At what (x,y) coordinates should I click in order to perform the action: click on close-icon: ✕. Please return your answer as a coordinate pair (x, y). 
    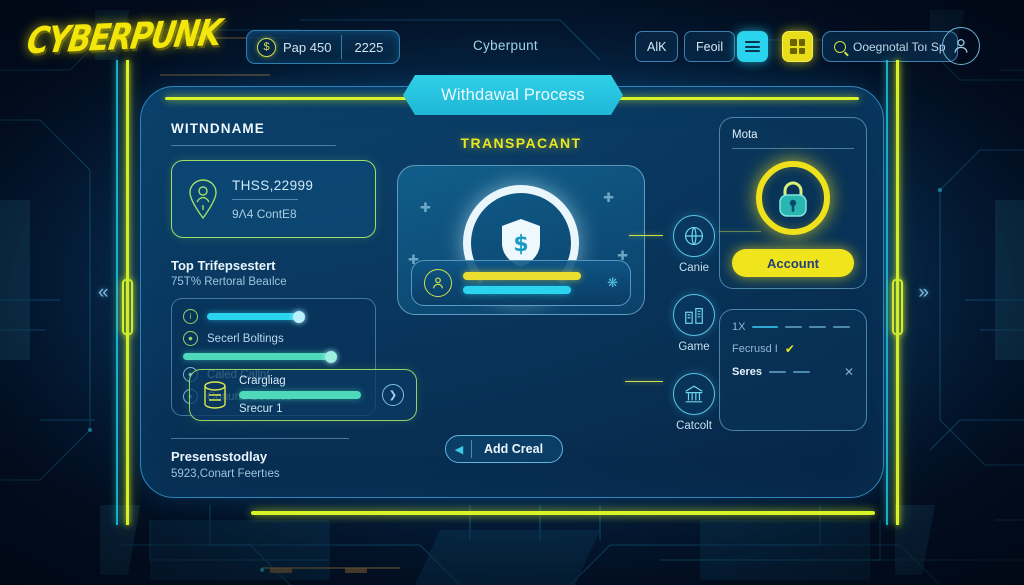
    Looking at the image, I should click on (849, 372).